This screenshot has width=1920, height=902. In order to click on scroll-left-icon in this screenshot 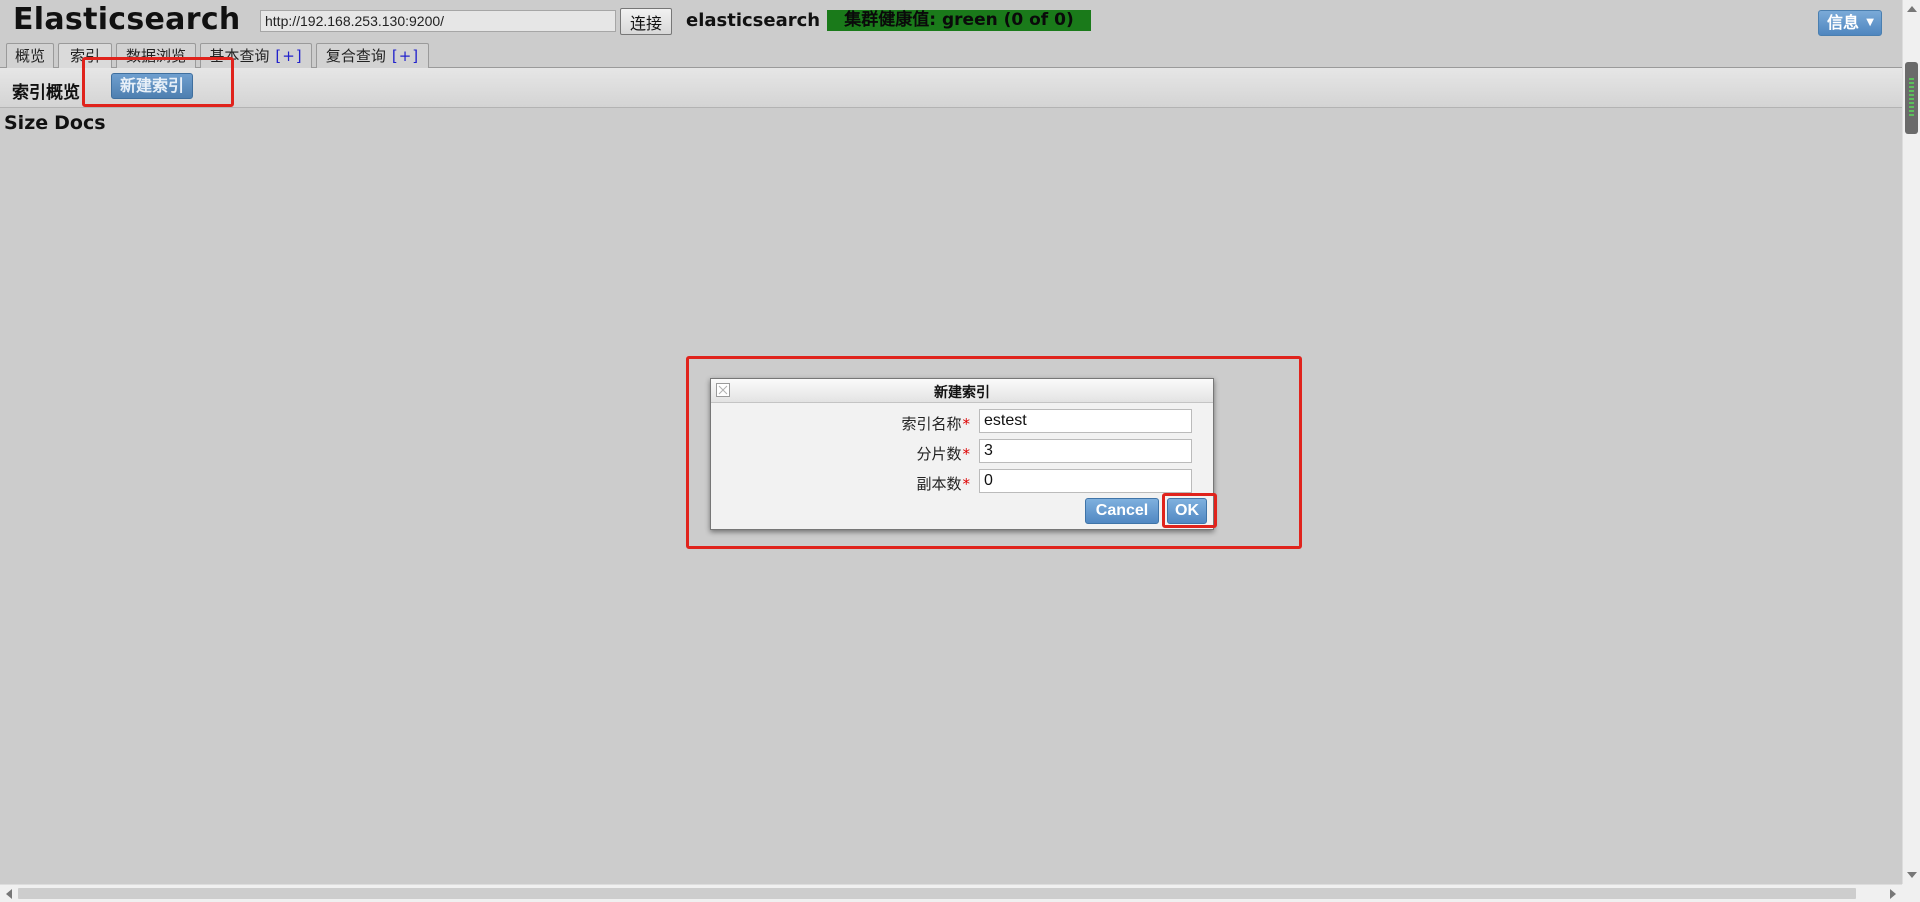, I will do `click(9, 894)`.